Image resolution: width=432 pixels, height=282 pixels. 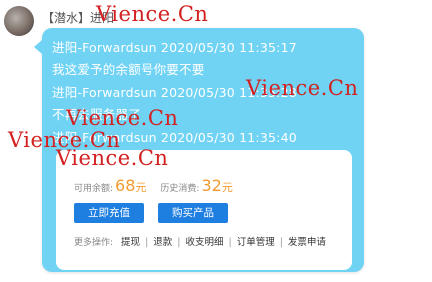 I want to click on available-balance-unit: 元, so click(x=141, y=187).